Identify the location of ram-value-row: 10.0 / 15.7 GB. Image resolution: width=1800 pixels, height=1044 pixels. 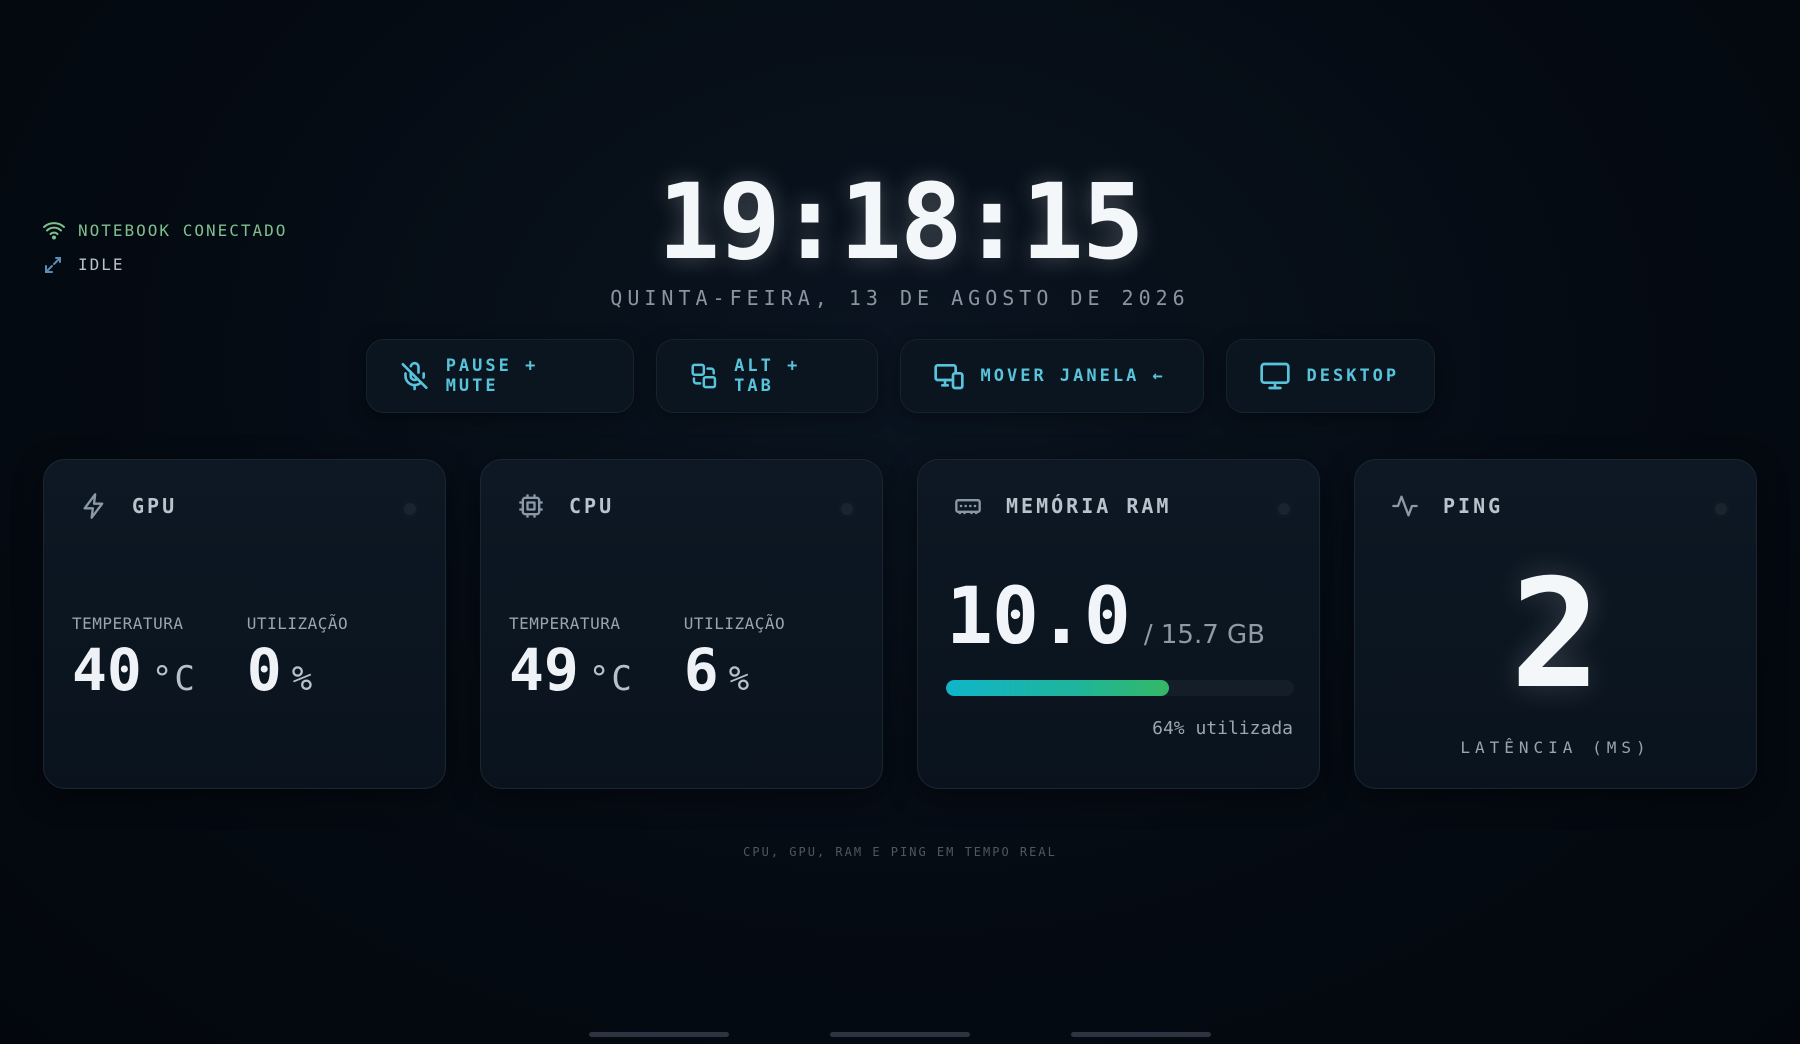
(1105, 617).